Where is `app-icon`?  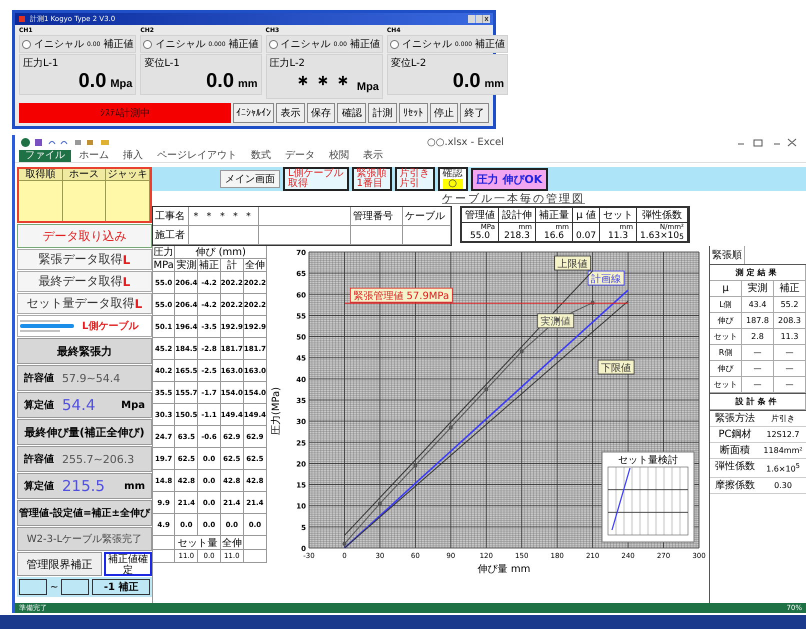
app-icon is located at coordinates (22, 19).